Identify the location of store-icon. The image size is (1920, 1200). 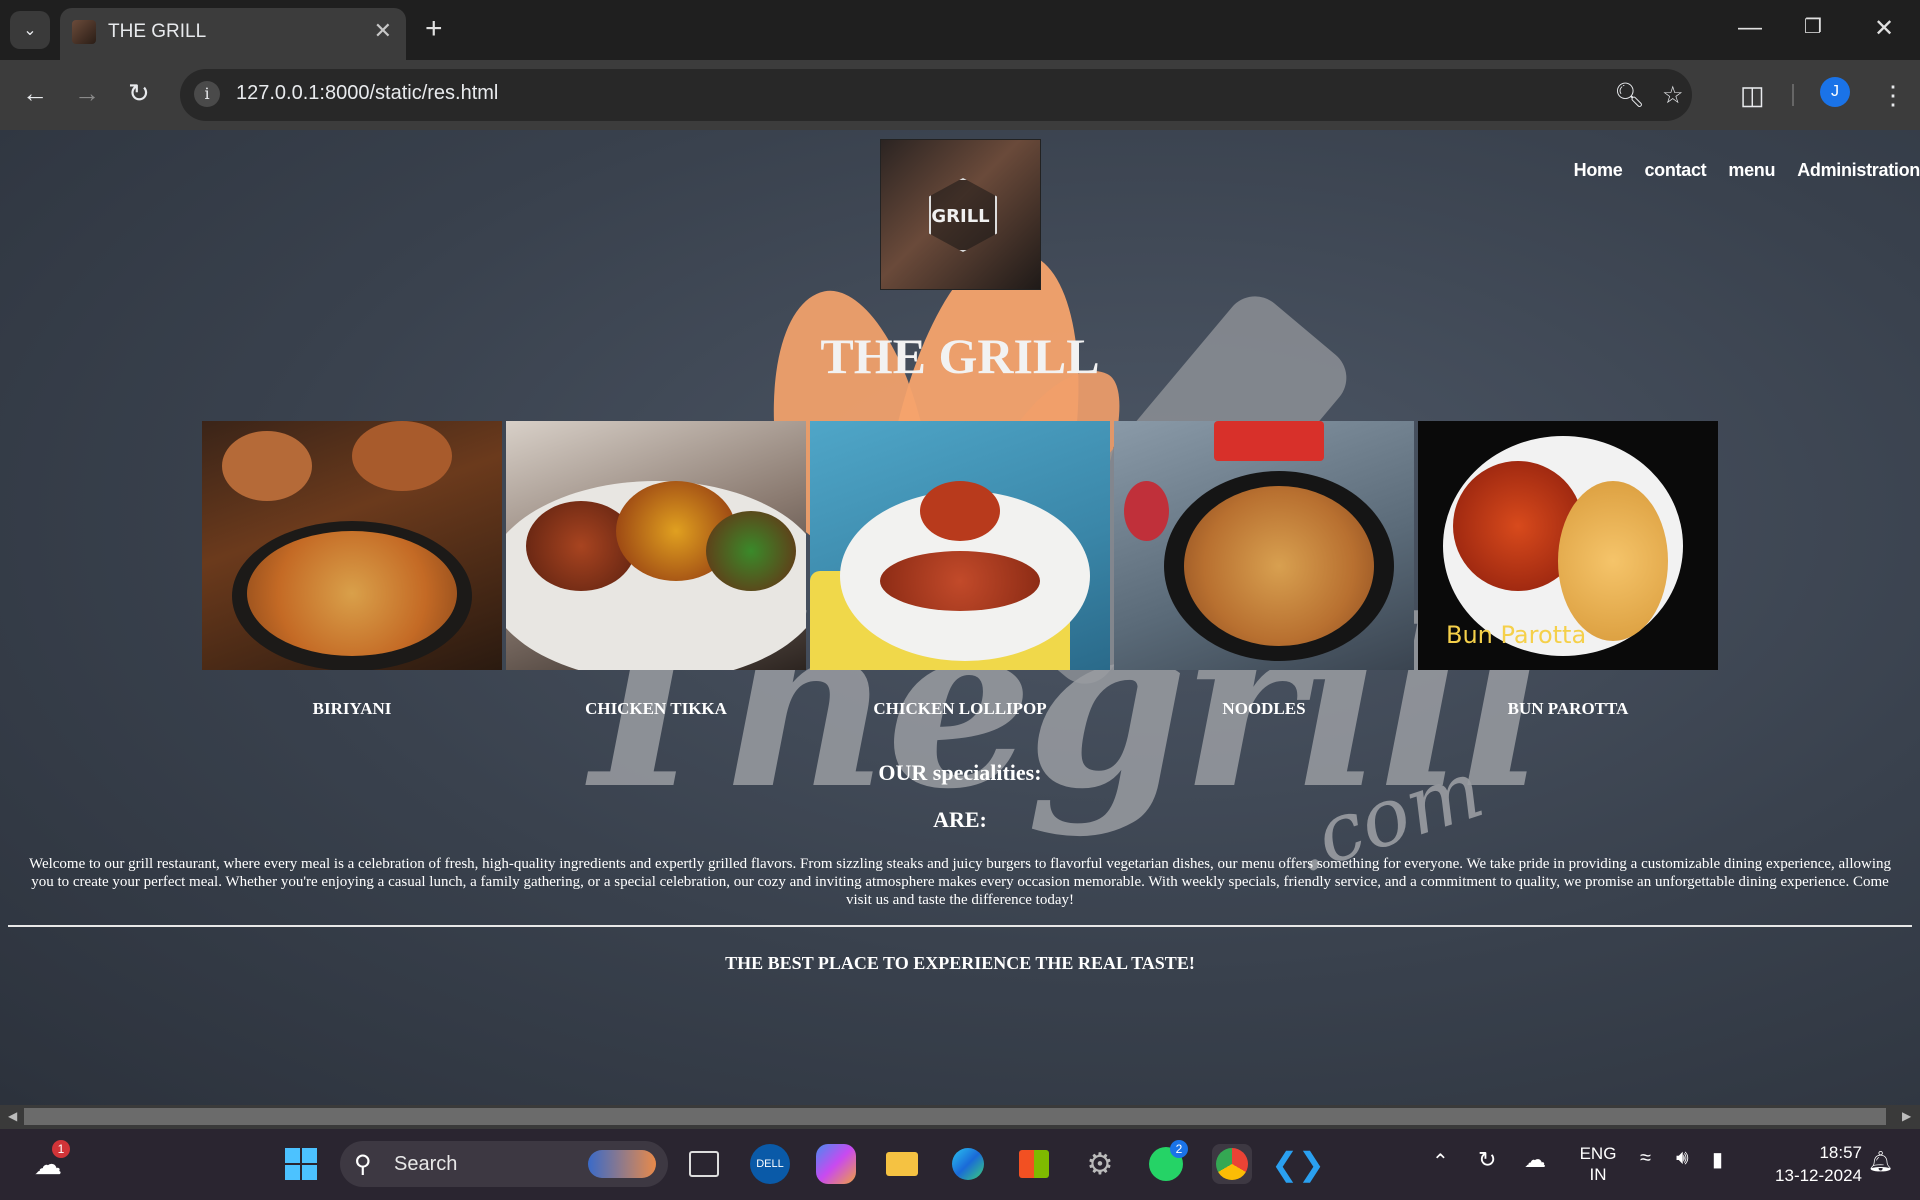
(1034, 1164).